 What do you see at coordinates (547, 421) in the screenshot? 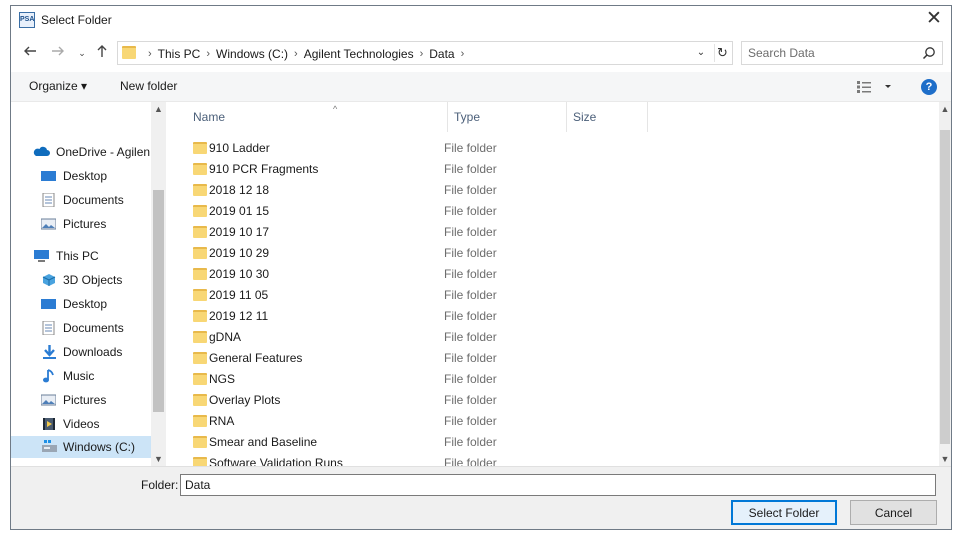
I see `file-row: RNA File folder` at bounding box center [547, 421].